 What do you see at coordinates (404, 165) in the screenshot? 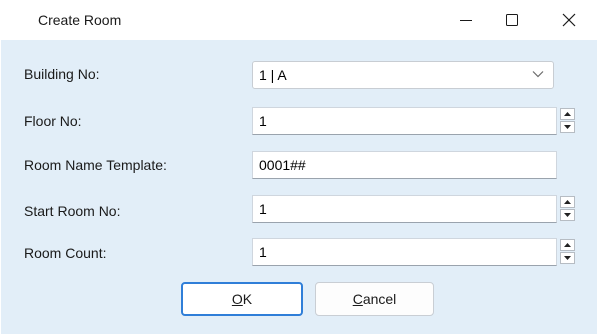
I see `room-name-template-input: 0001##` at bounding box center [404, 165].